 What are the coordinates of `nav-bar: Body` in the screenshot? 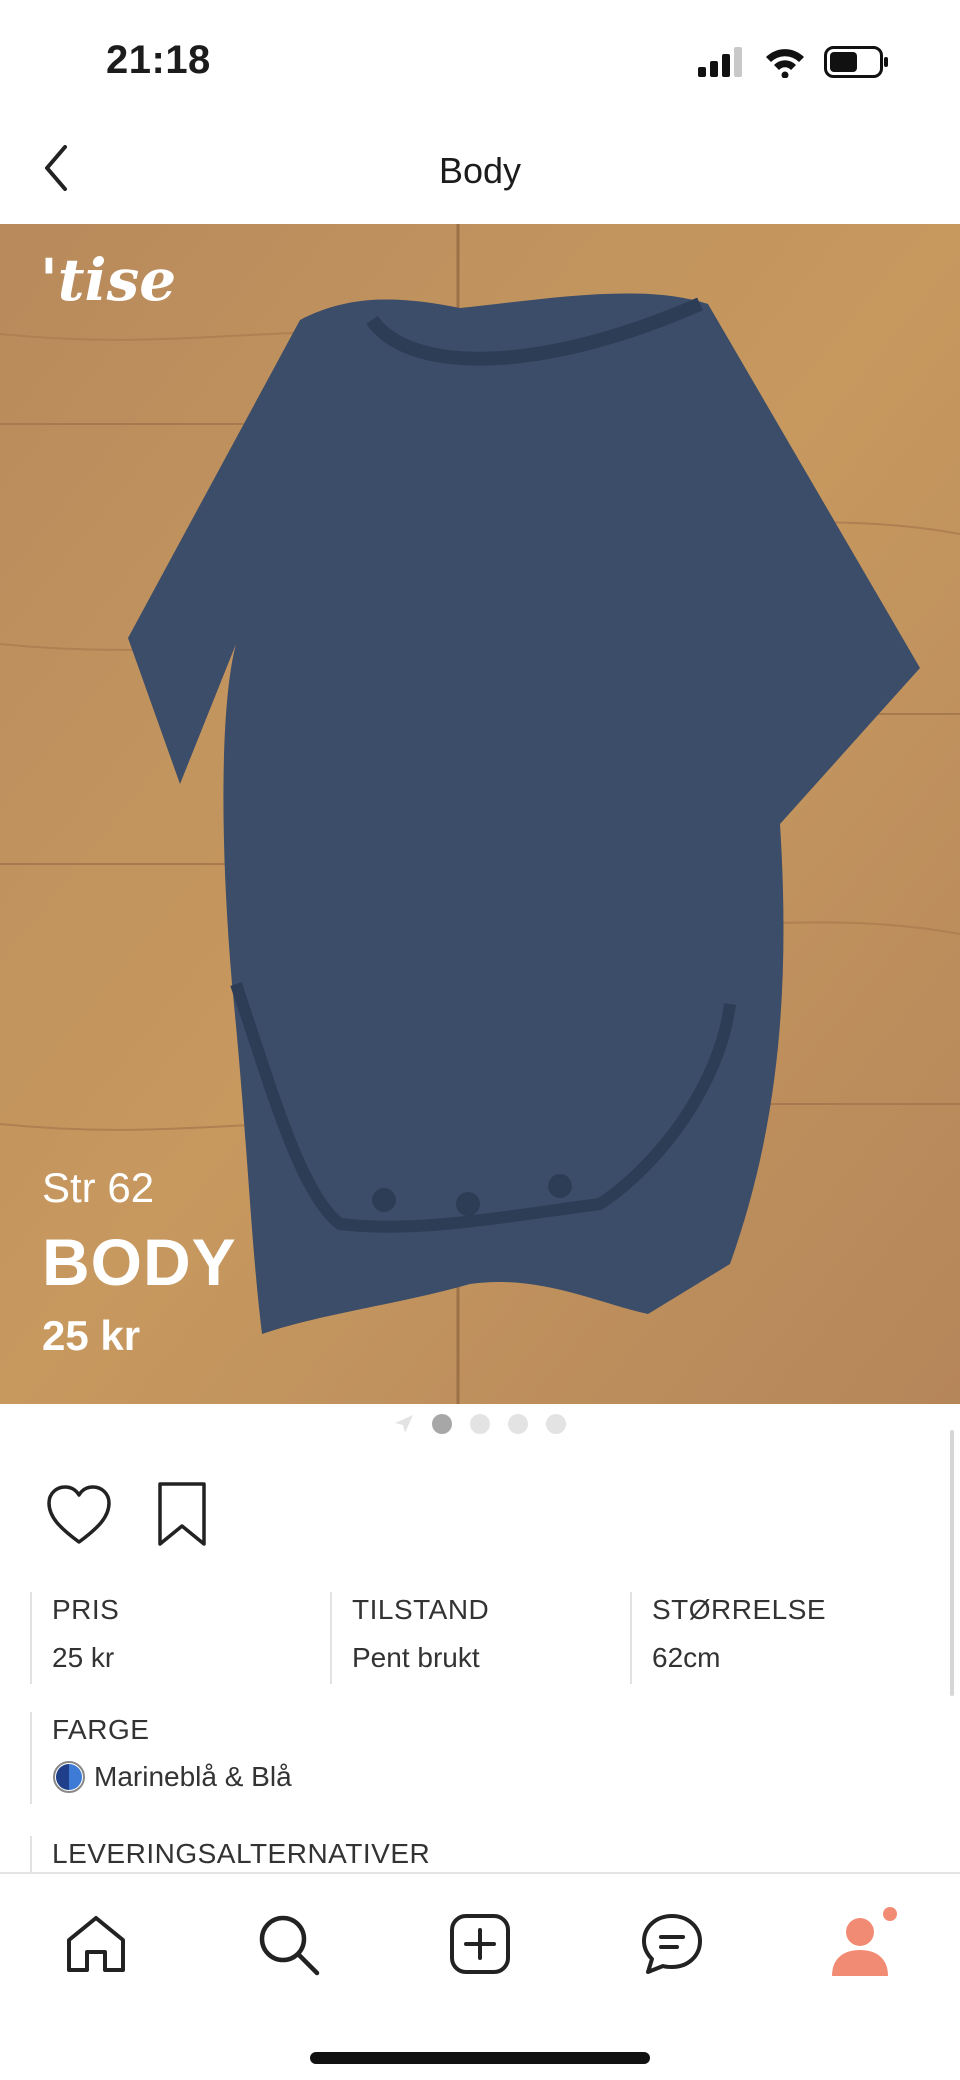 It's located at (480, 172).